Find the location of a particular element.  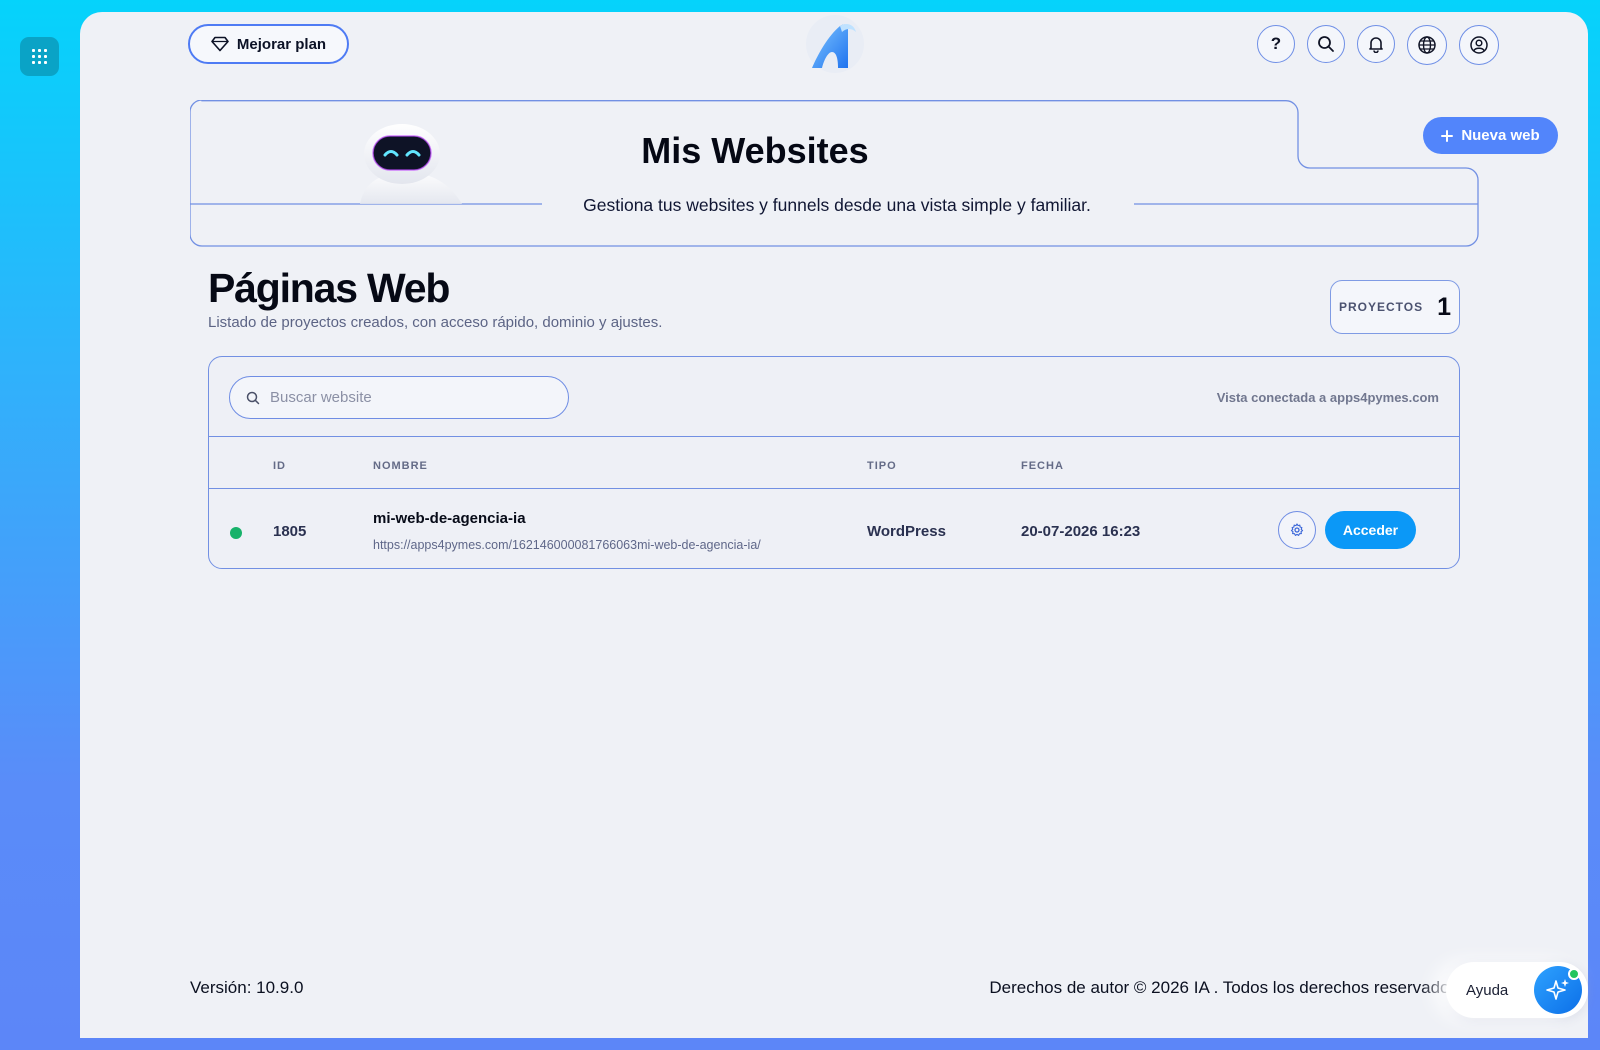

gear-icon is located at coordinates (1297, 529).